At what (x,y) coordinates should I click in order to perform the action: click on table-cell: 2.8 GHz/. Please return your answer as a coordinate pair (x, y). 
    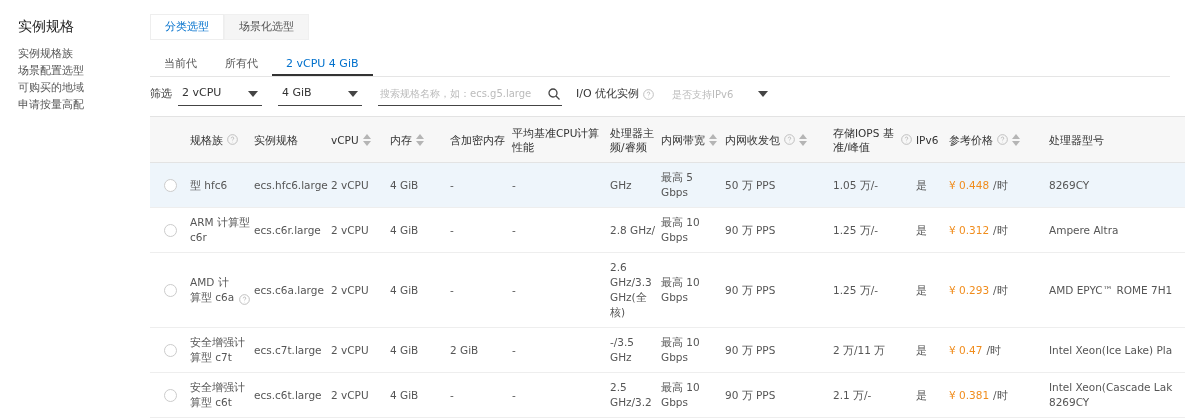
    Looking at the image, I should click on (633, 230).